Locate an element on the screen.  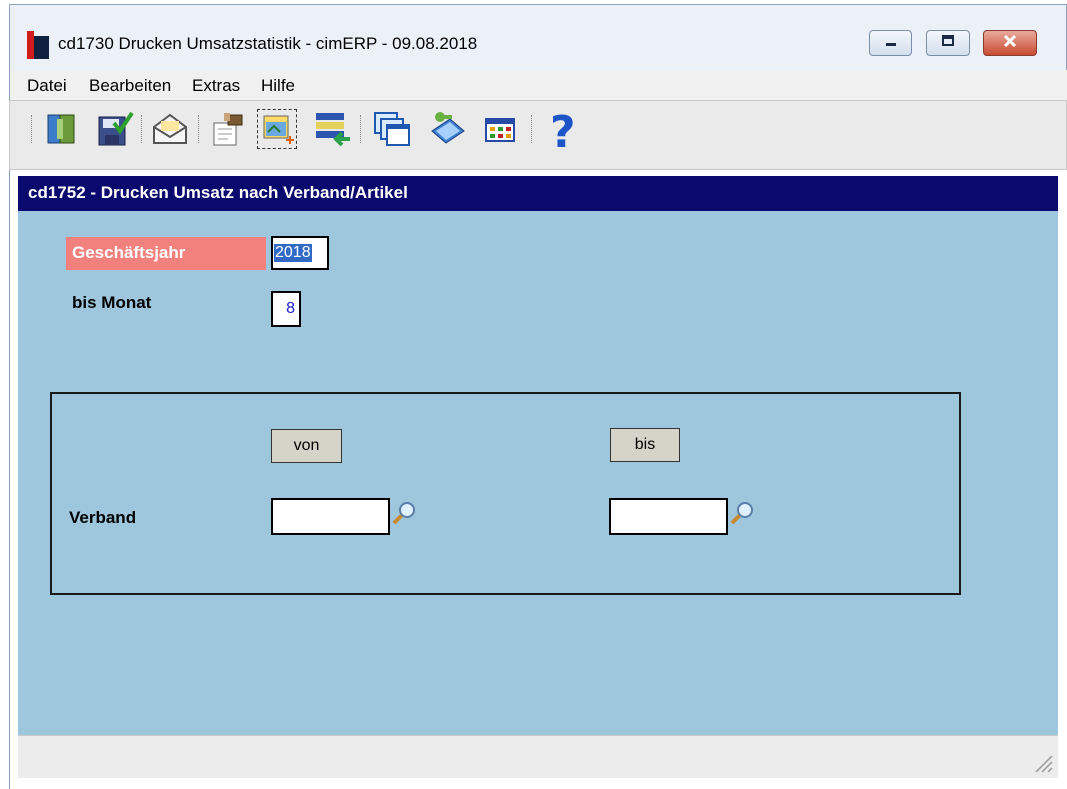
grid-table-icon is located at coordinates (500, 129).